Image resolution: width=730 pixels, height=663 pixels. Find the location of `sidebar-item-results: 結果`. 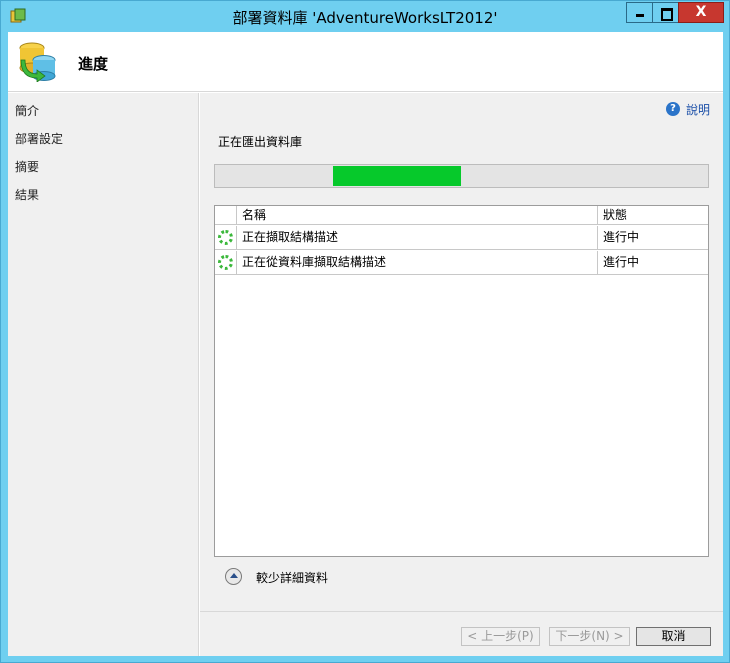

sidebar-item-results: 結果 is located at coordinates (27, 194).